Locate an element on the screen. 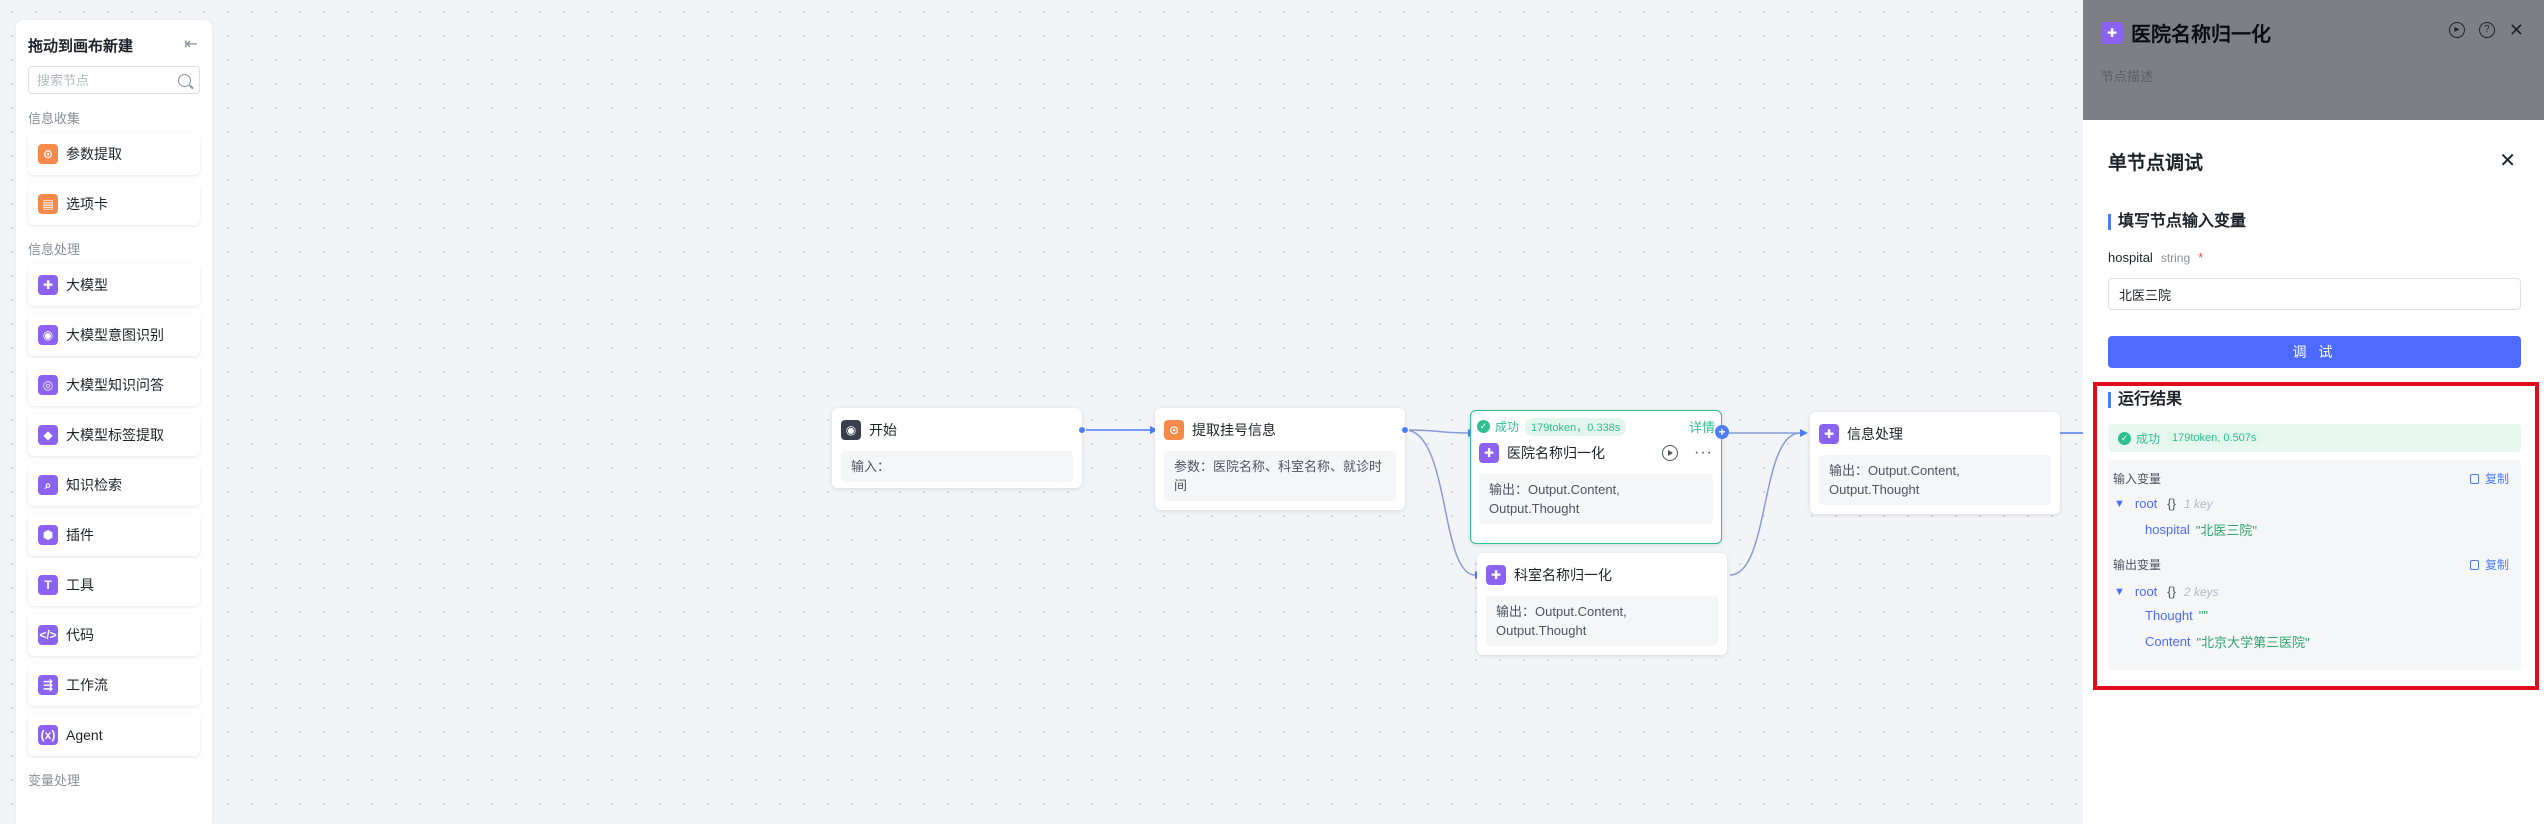 This screenshot has height=824, width=2544. edge-dept-info is located at coordinates (1765, 504).